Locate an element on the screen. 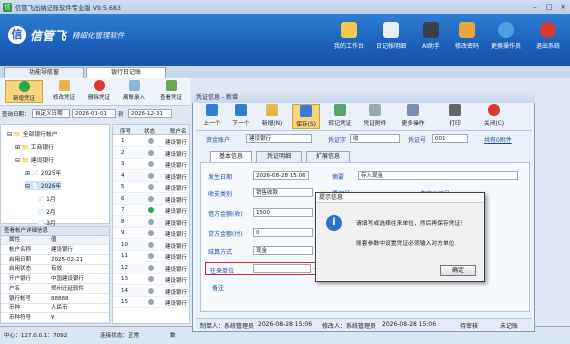 This screenshot has height=344, width=570. new-voucher-button: 新增凭证 is located at coordinates (24, 91).